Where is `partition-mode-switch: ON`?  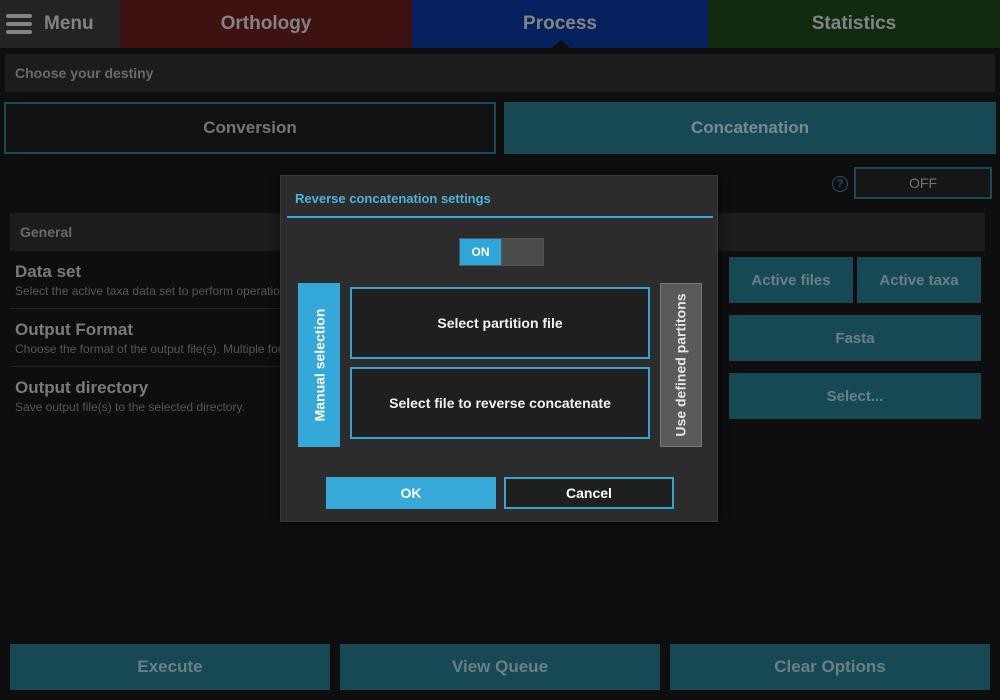
partition-mode-switch: ON is located at coordinates (501, 252).